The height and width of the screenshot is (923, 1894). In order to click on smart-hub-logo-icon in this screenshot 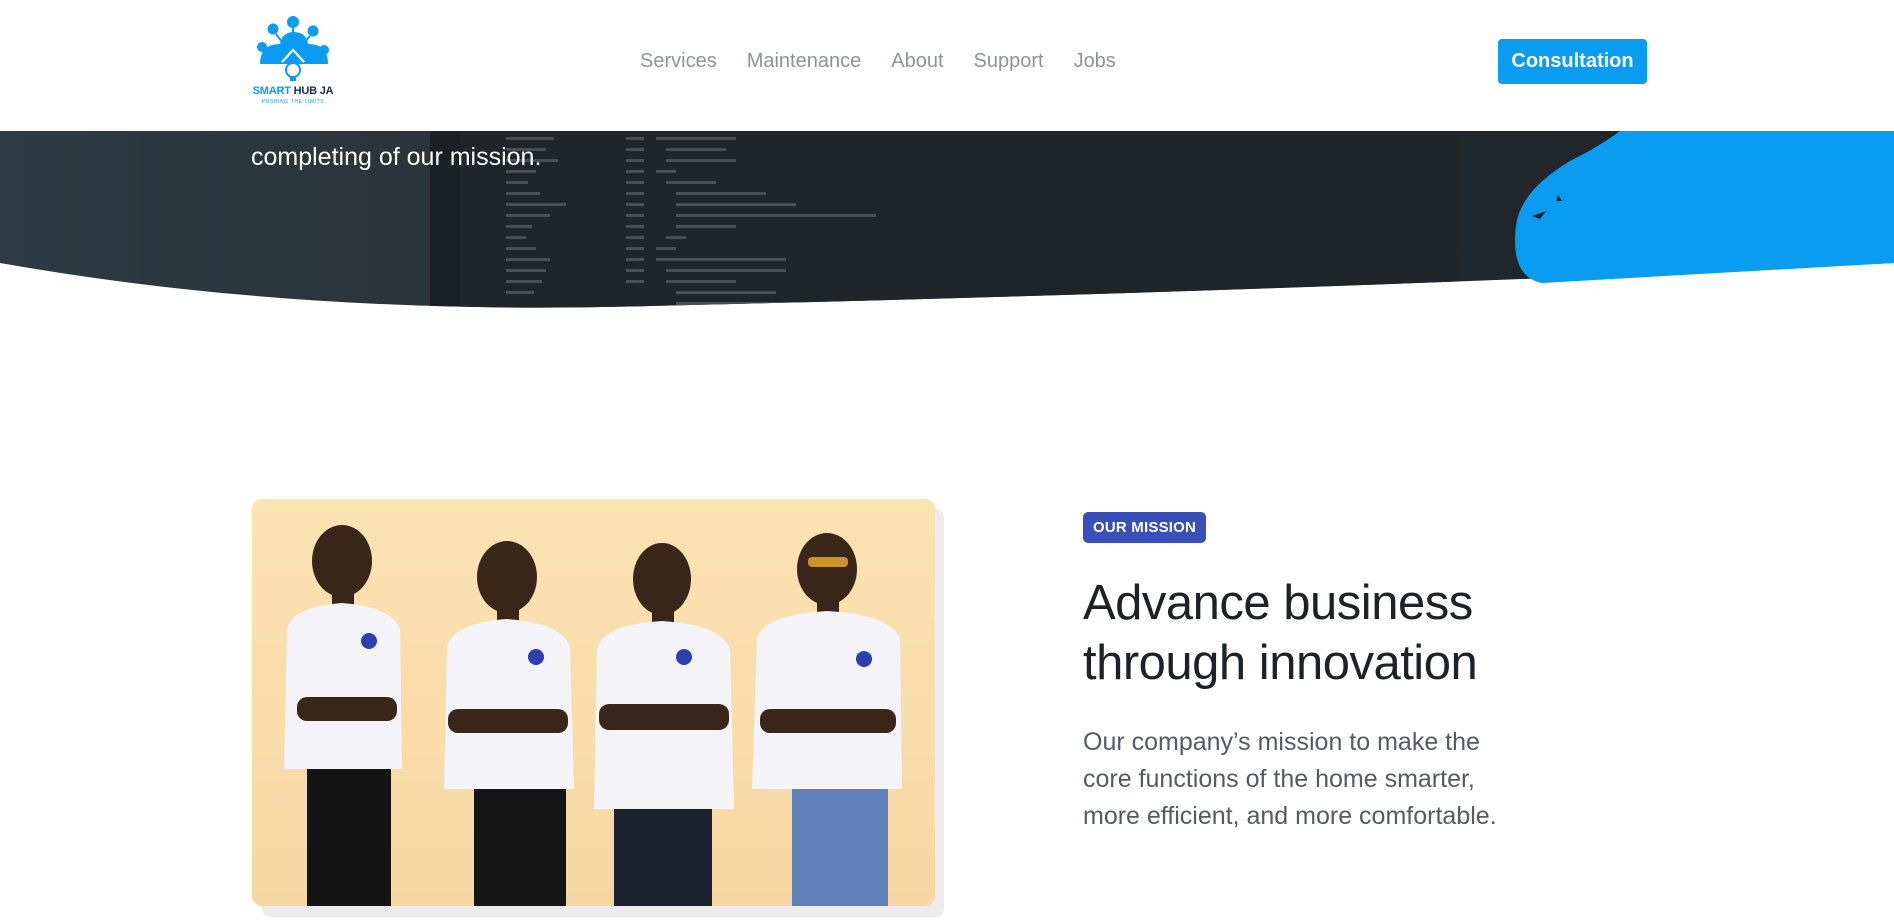, I will do `click(293, 48)`.